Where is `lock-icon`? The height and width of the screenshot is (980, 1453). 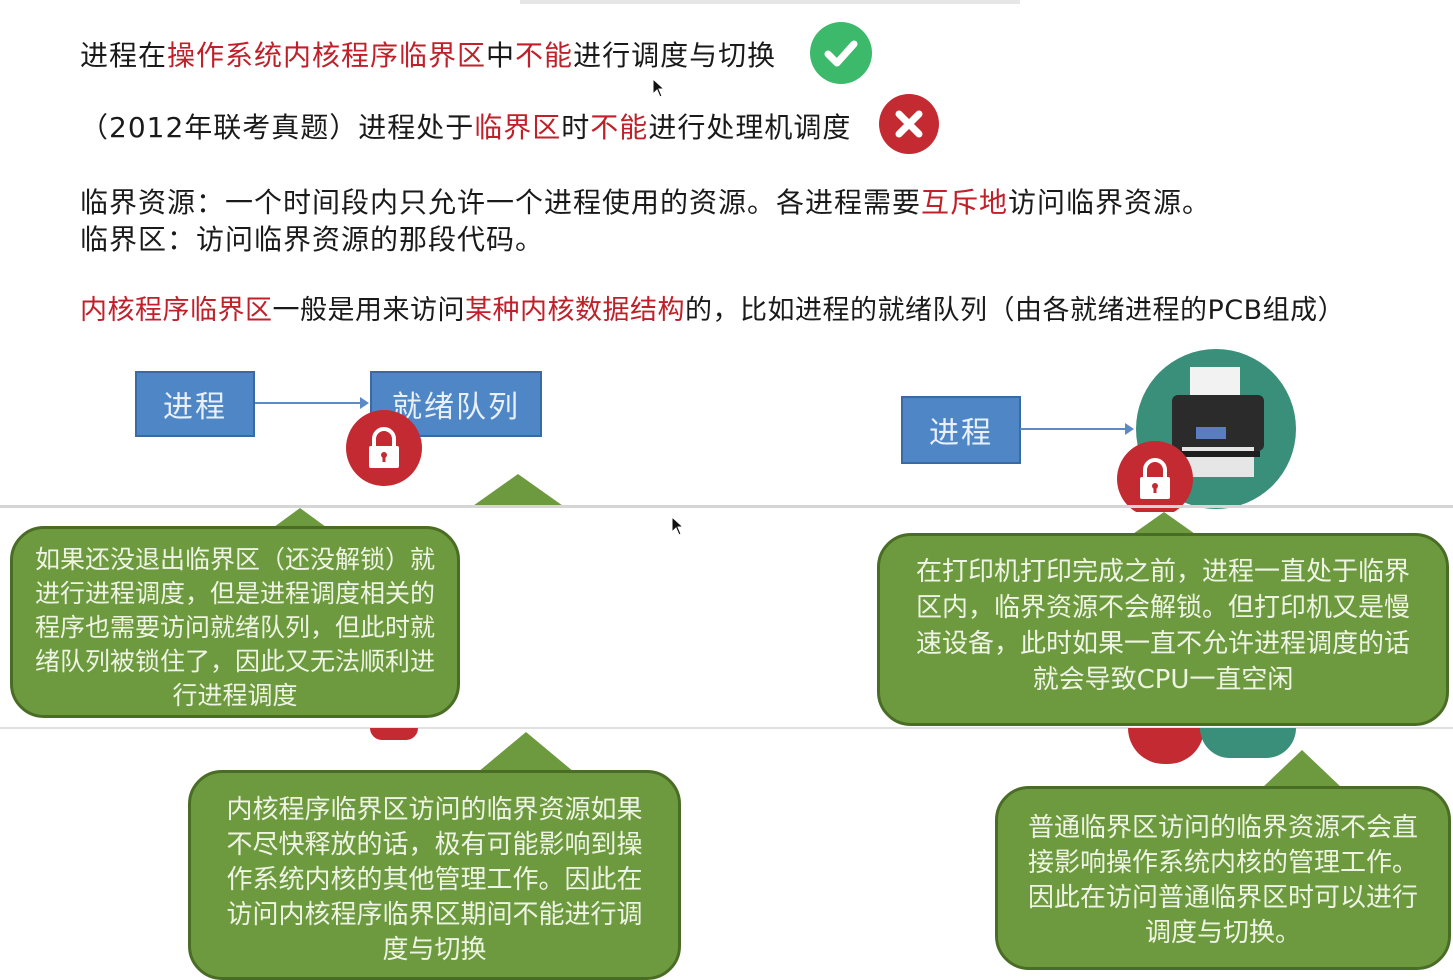 lock-icon is located at coordinates (384, 448).